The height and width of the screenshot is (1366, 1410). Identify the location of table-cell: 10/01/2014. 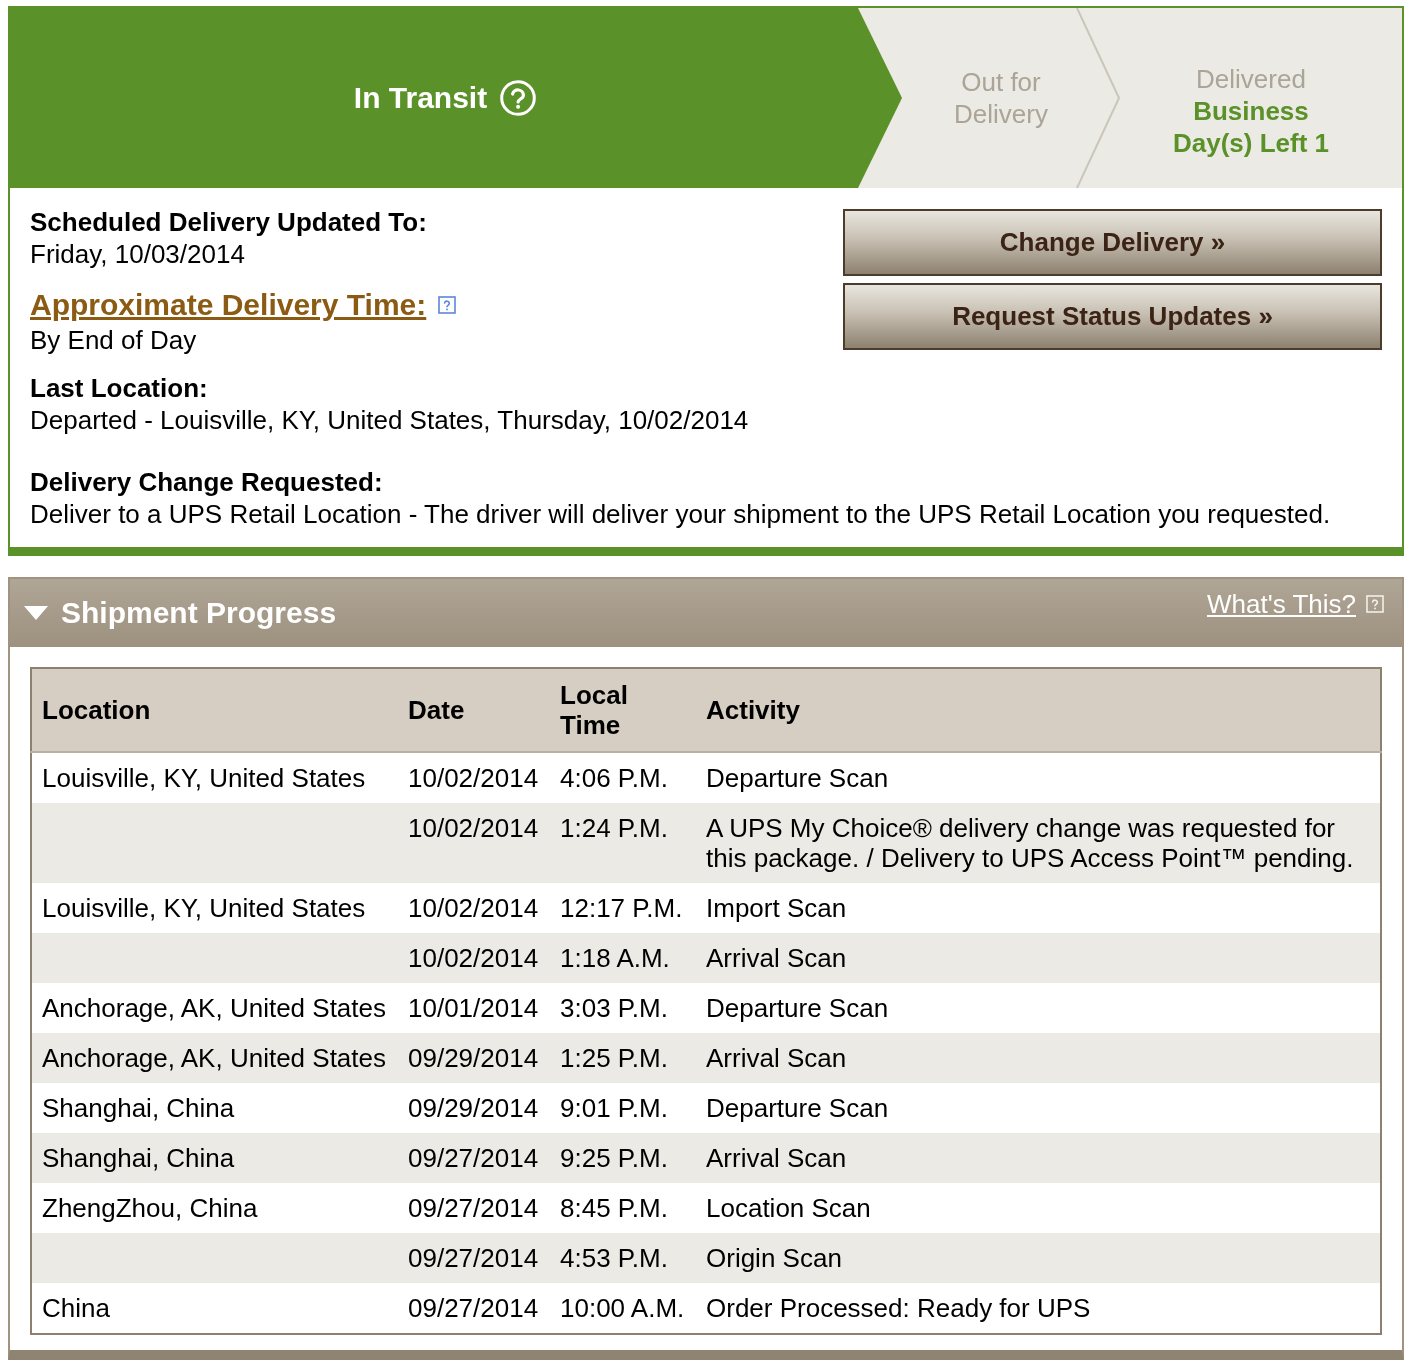
(474, 1008).